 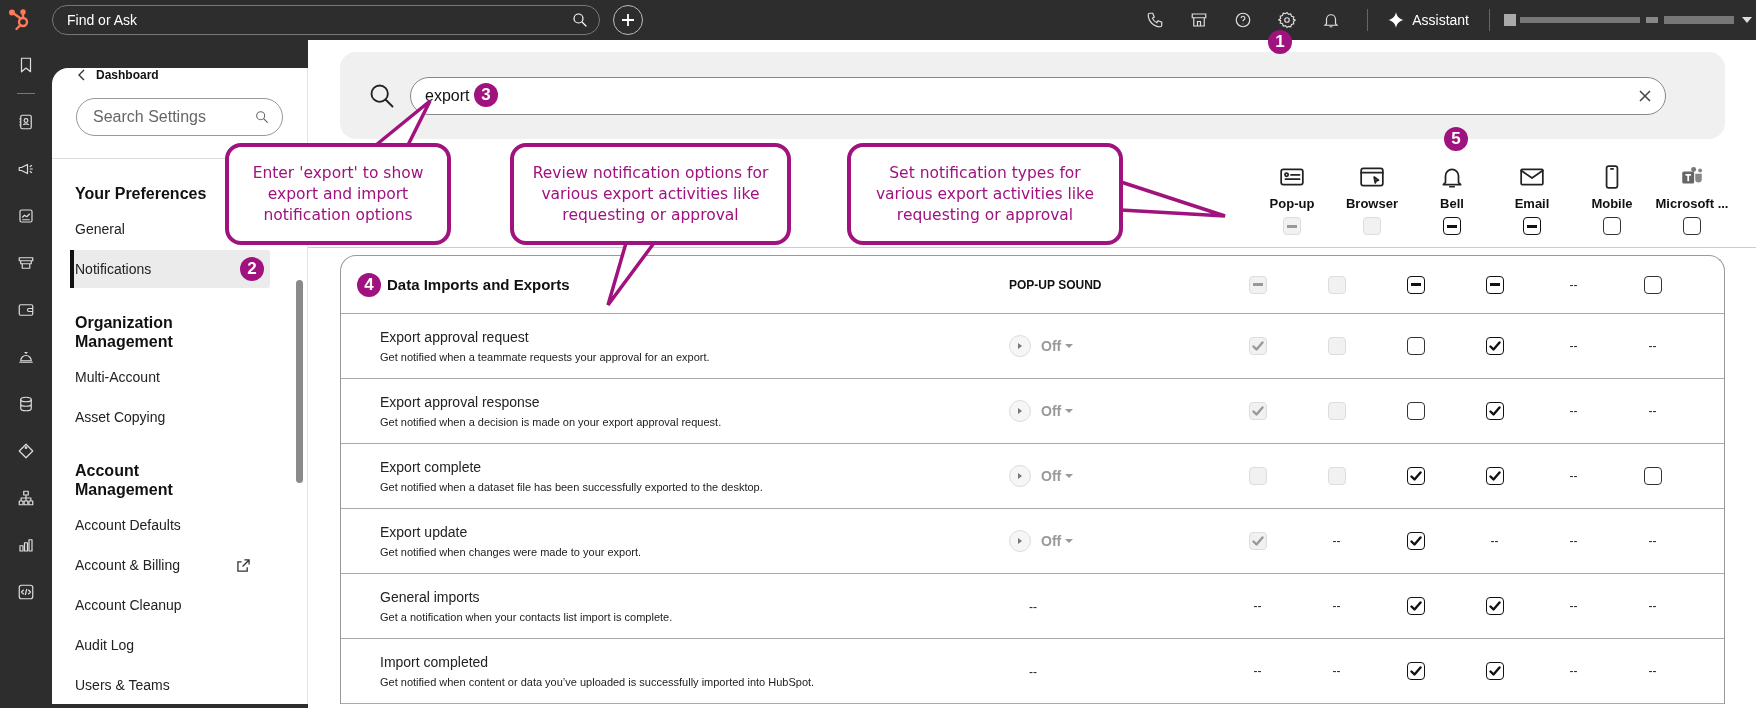 I want to click on group-title: Data Imports and Exports, so click(x=478, y=284).